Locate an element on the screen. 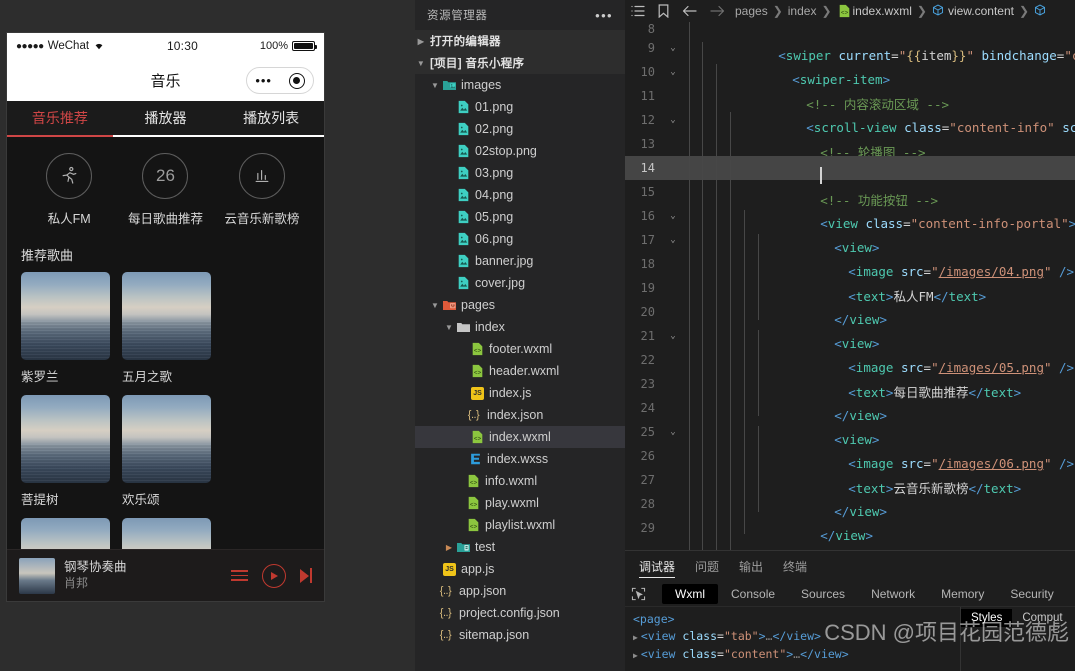  debugger-tab-bar: 调试器 问题 输出 终端 is located at coordinates (850, 566).